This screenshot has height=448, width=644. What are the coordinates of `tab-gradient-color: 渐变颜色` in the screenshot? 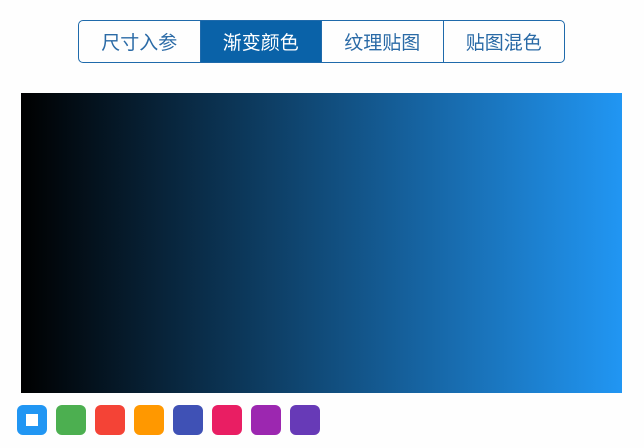 It's located at (260, 41).